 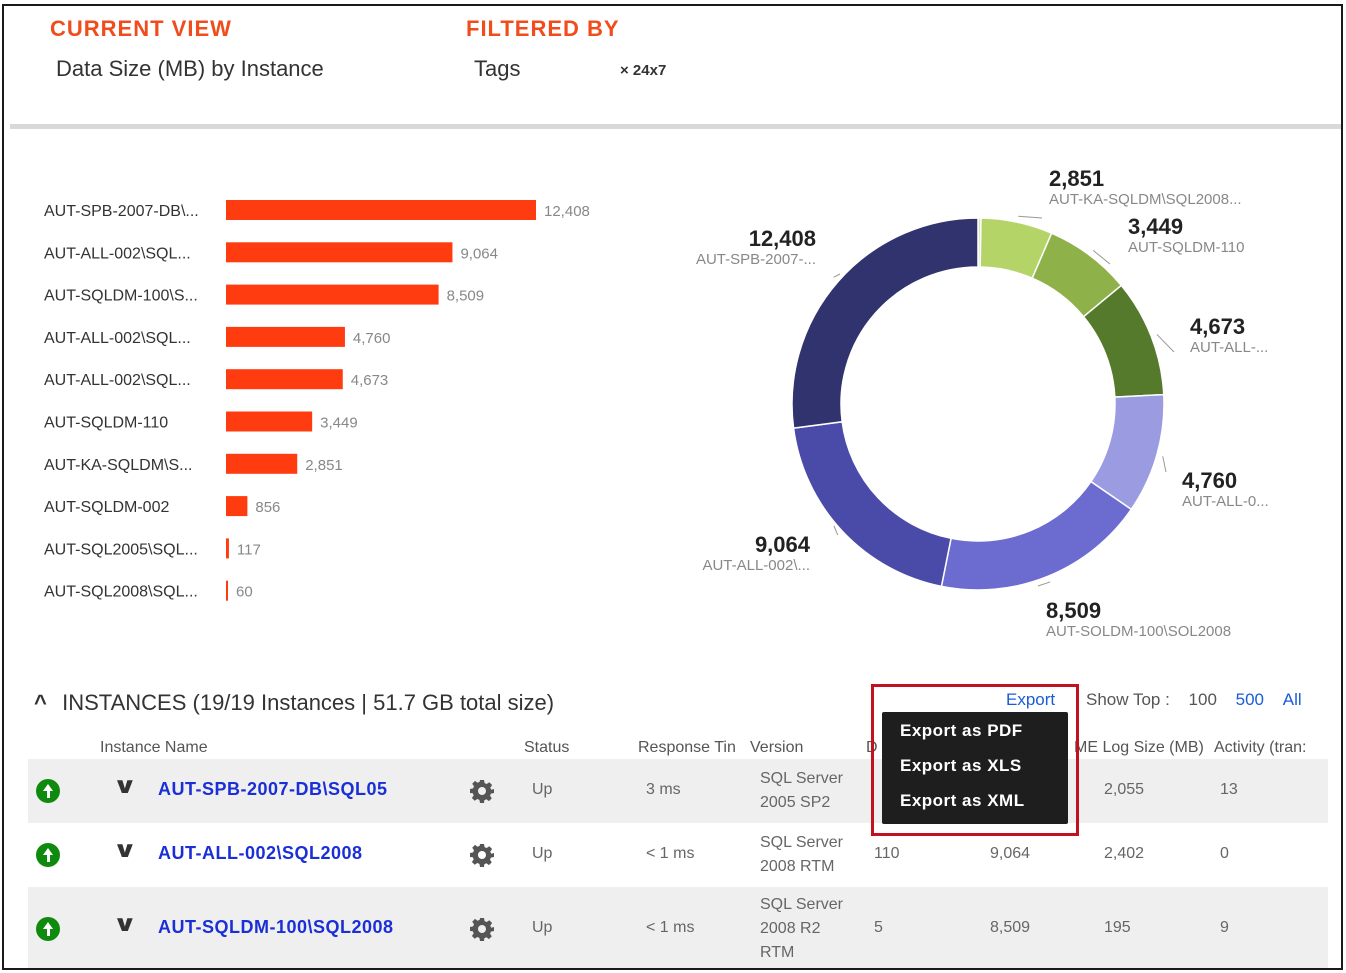 What do you see at coordinates (801, 791) in the screenshot?
I see `version-text: SQL Server 2005 SP2` at bounding box center [801, 791].